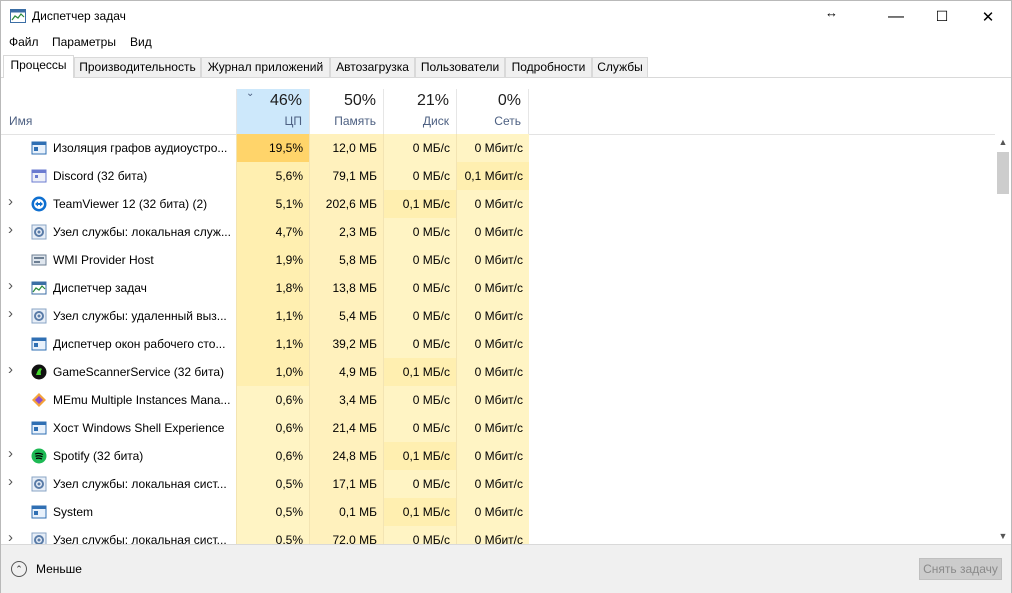 This screenshot has height=593, width=1012. What do you see at coordinates (285, 100) in the screenshot?
I see `cpu-total: 46%` at bounding box center [285, 100].